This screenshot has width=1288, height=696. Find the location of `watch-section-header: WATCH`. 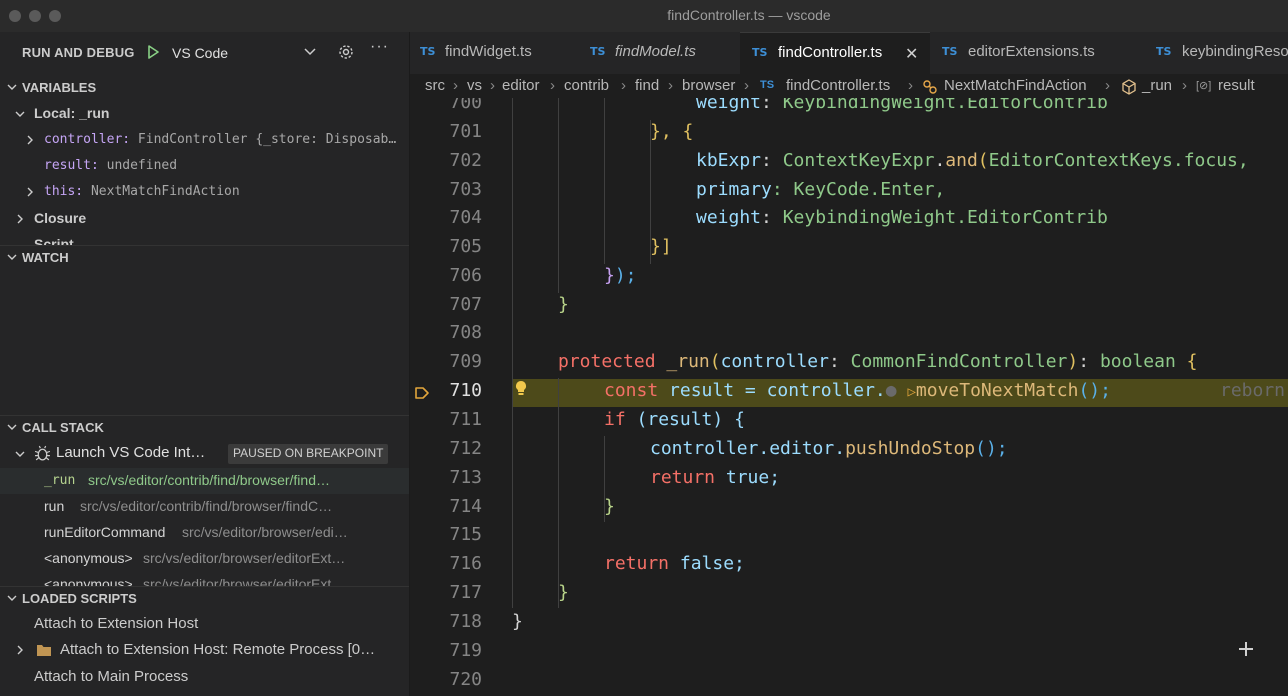

watch-section-header: WATCH is located at coordinates (204, 257).